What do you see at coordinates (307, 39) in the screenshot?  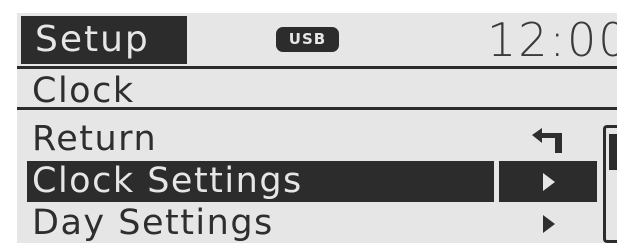 I see `usb-source-badge: USB` at bounding box center [307, 39].